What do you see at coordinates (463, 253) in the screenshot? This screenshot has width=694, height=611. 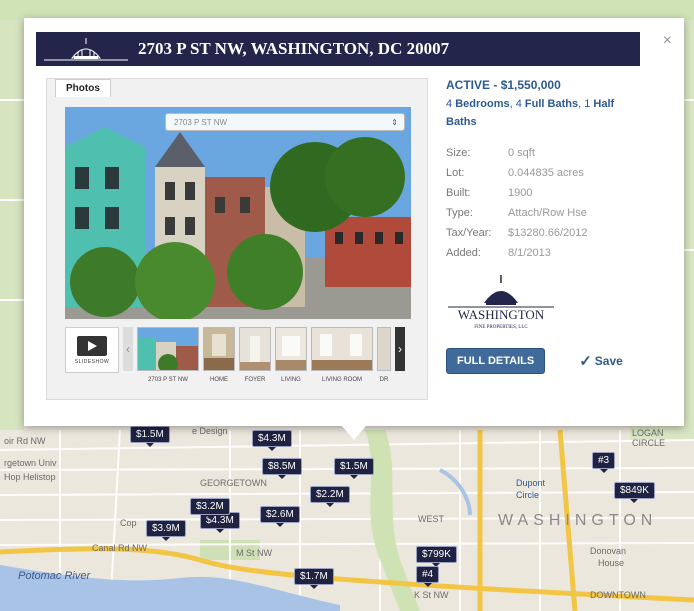 I see `fact-label: Added:` at bounding box center [463, 253].